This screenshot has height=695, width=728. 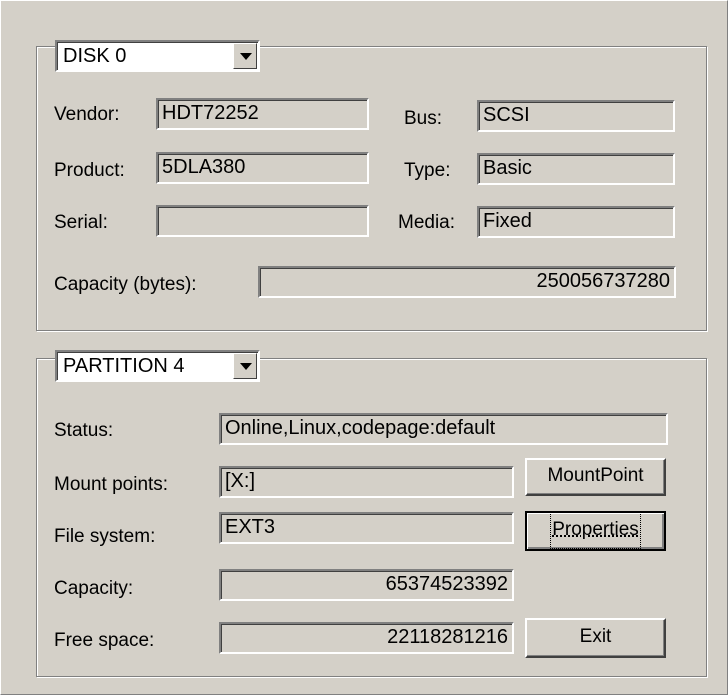 What do you see at coordinates (366, 638) in the screenshot?
I see `free-space-field: 22118281216` at bounding box center [366, 638].